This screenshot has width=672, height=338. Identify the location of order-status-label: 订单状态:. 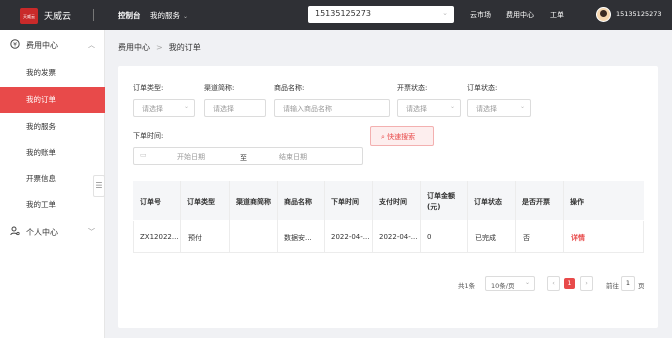
(482, 88).